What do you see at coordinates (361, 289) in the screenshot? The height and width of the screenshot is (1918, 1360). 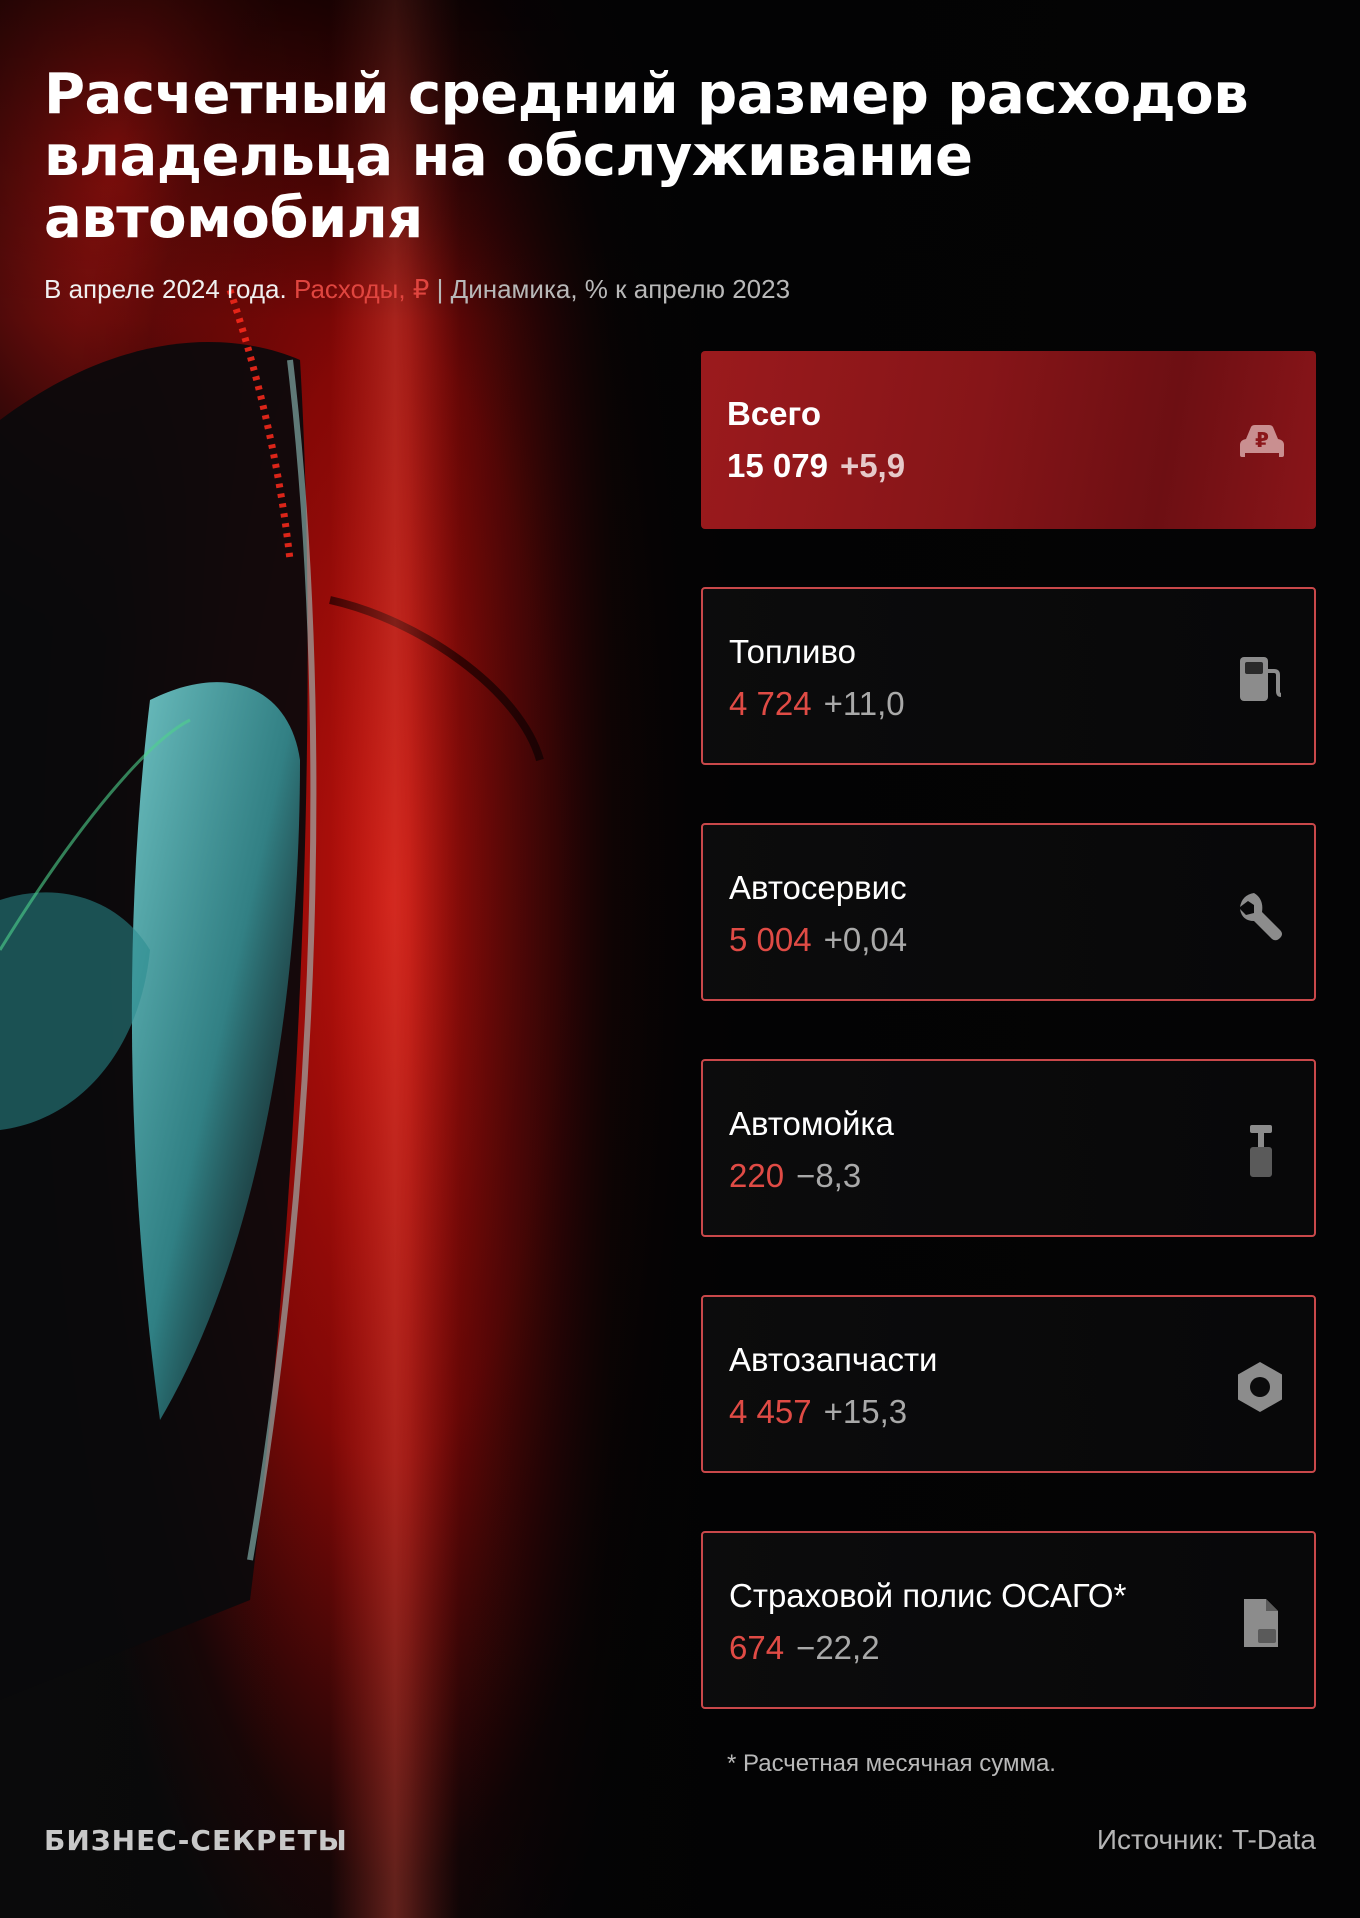 I see `subtitle-expenses-legend: Расходы, ₽` at bounding box center [361, 289].